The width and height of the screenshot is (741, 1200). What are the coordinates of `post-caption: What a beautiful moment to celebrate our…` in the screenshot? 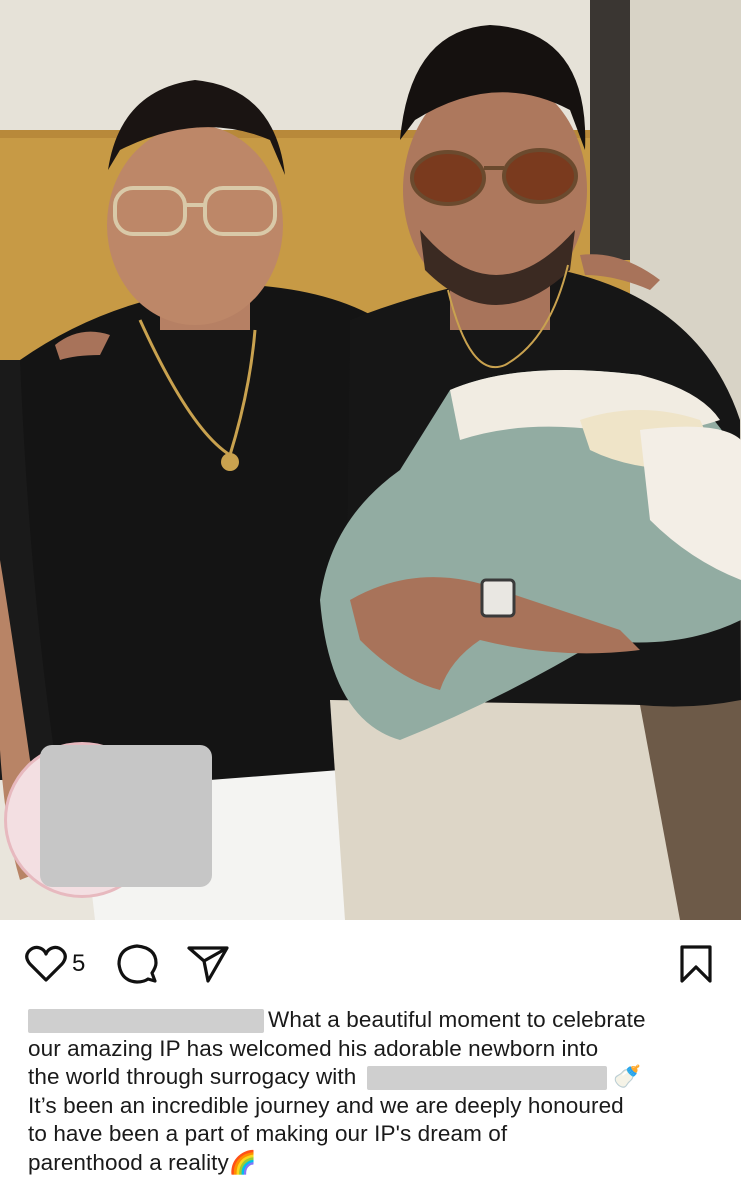 It's located at (373, 1091).